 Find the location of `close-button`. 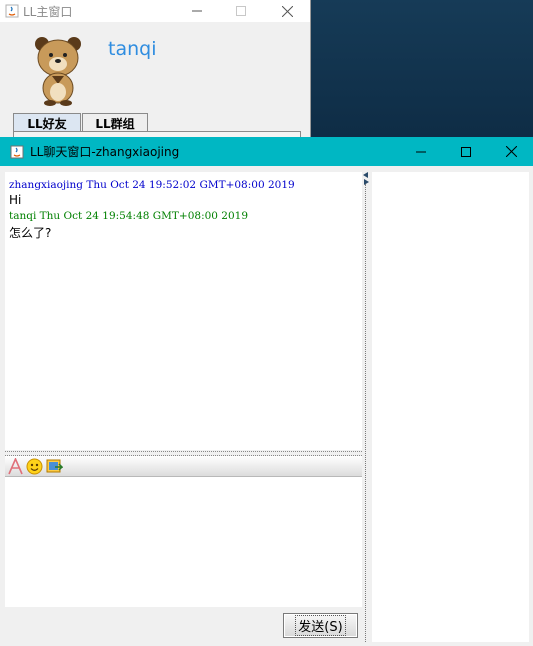

close-button is located at coordinates (287, 11).